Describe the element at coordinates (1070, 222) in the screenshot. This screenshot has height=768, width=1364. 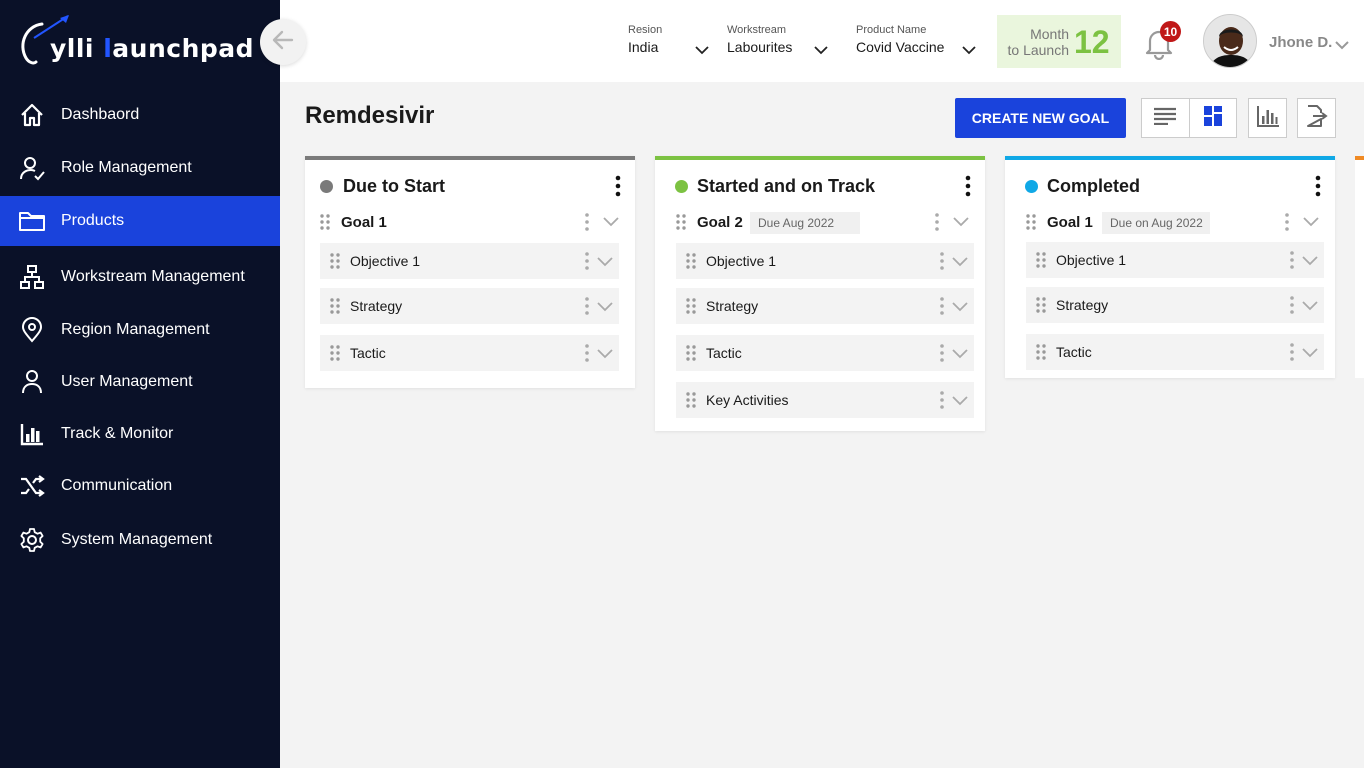
I see `goal-name: Goal 1` at that location.